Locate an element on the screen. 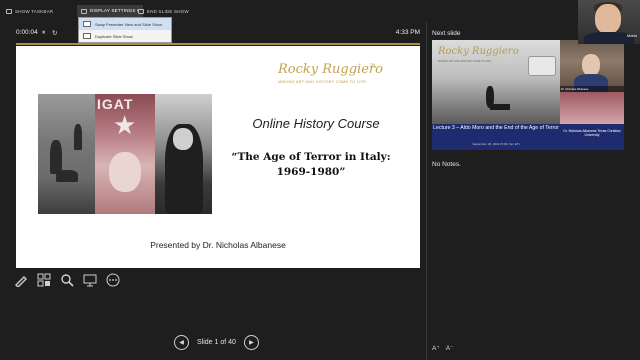  lecture-title: “The Age of Terror in Italy: 1969-1980” is located at coordinates (311, 165).